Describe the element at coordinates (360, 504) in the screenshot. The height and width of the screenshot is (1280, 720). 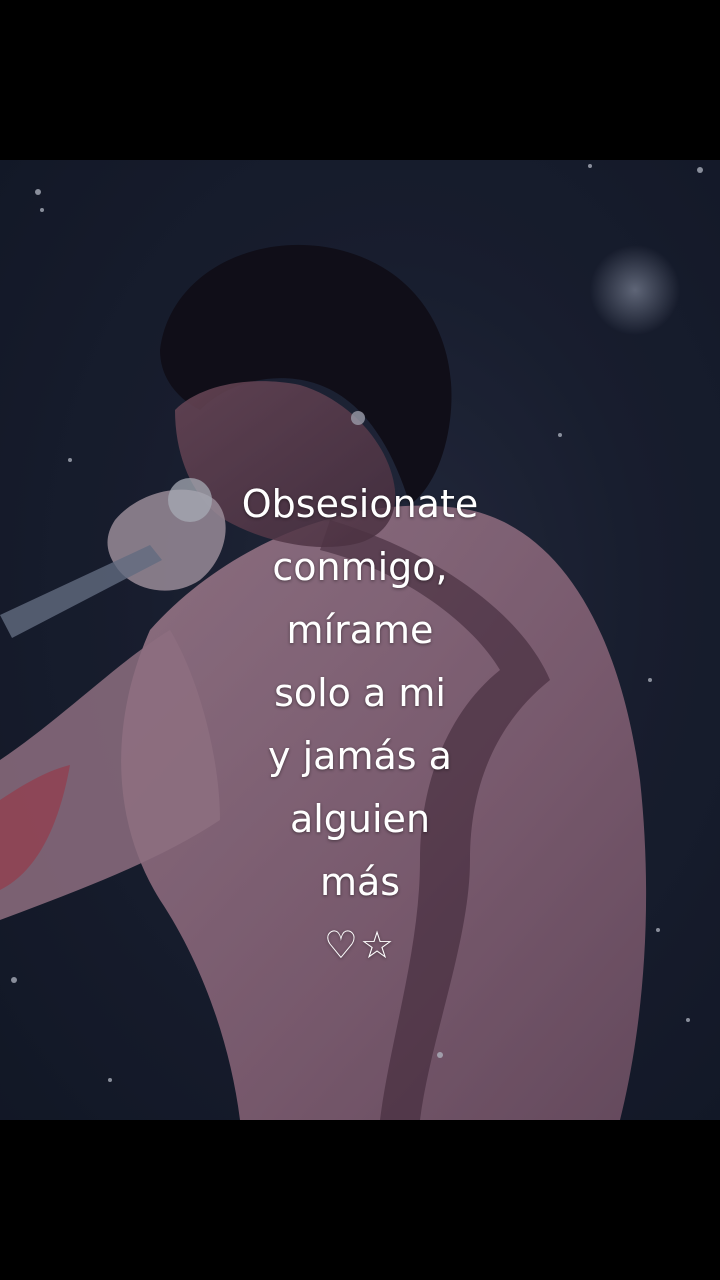
I see `lyric-line-1: Obsesionate` at that location.